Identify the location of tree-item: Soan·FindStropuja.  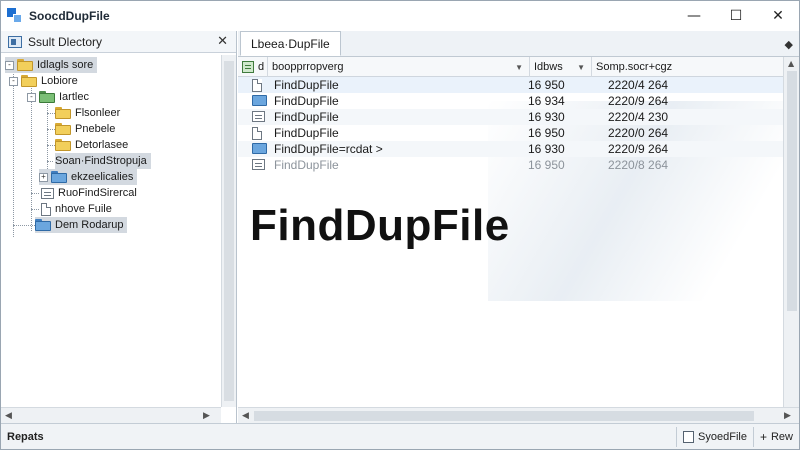
(103, 161).